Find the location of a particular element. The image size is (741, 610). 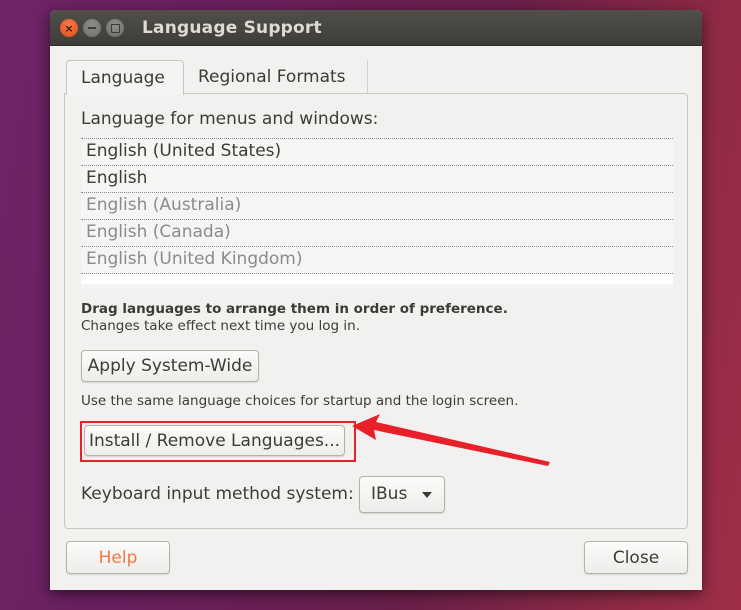

close-icon: × is located at coordinates (69, 28).